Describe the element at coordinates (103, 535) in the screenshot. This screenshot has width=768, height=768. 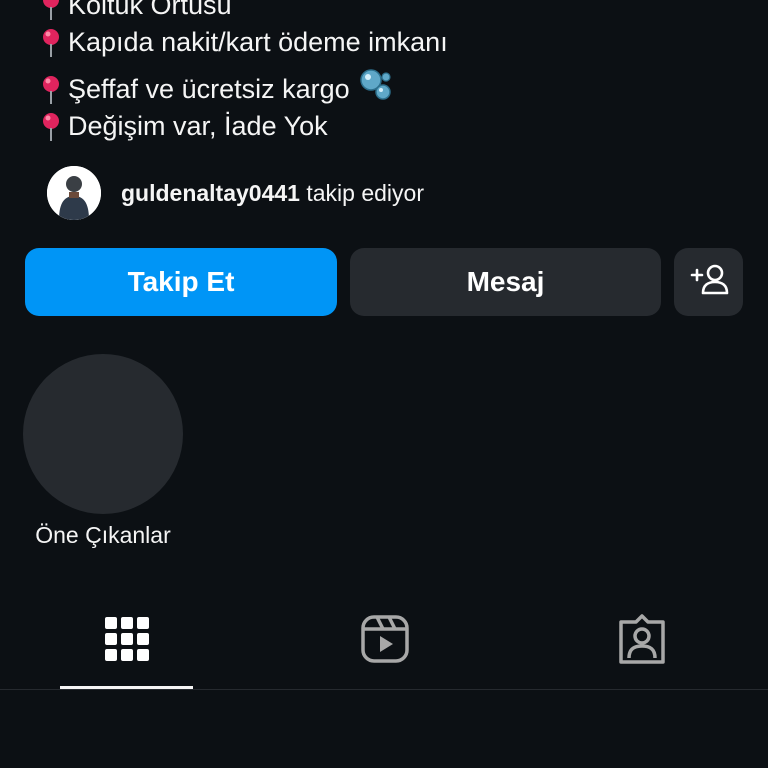
I see `highlights-label: Öne Çıkanlar` at that location.